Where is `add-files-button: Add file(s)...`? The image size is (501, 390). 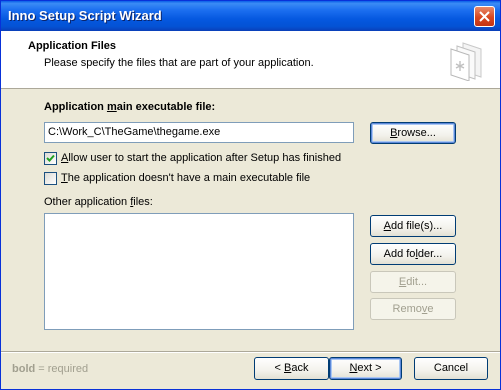 add-files-button: Add file(s)... is located at coordinates (413, 226).